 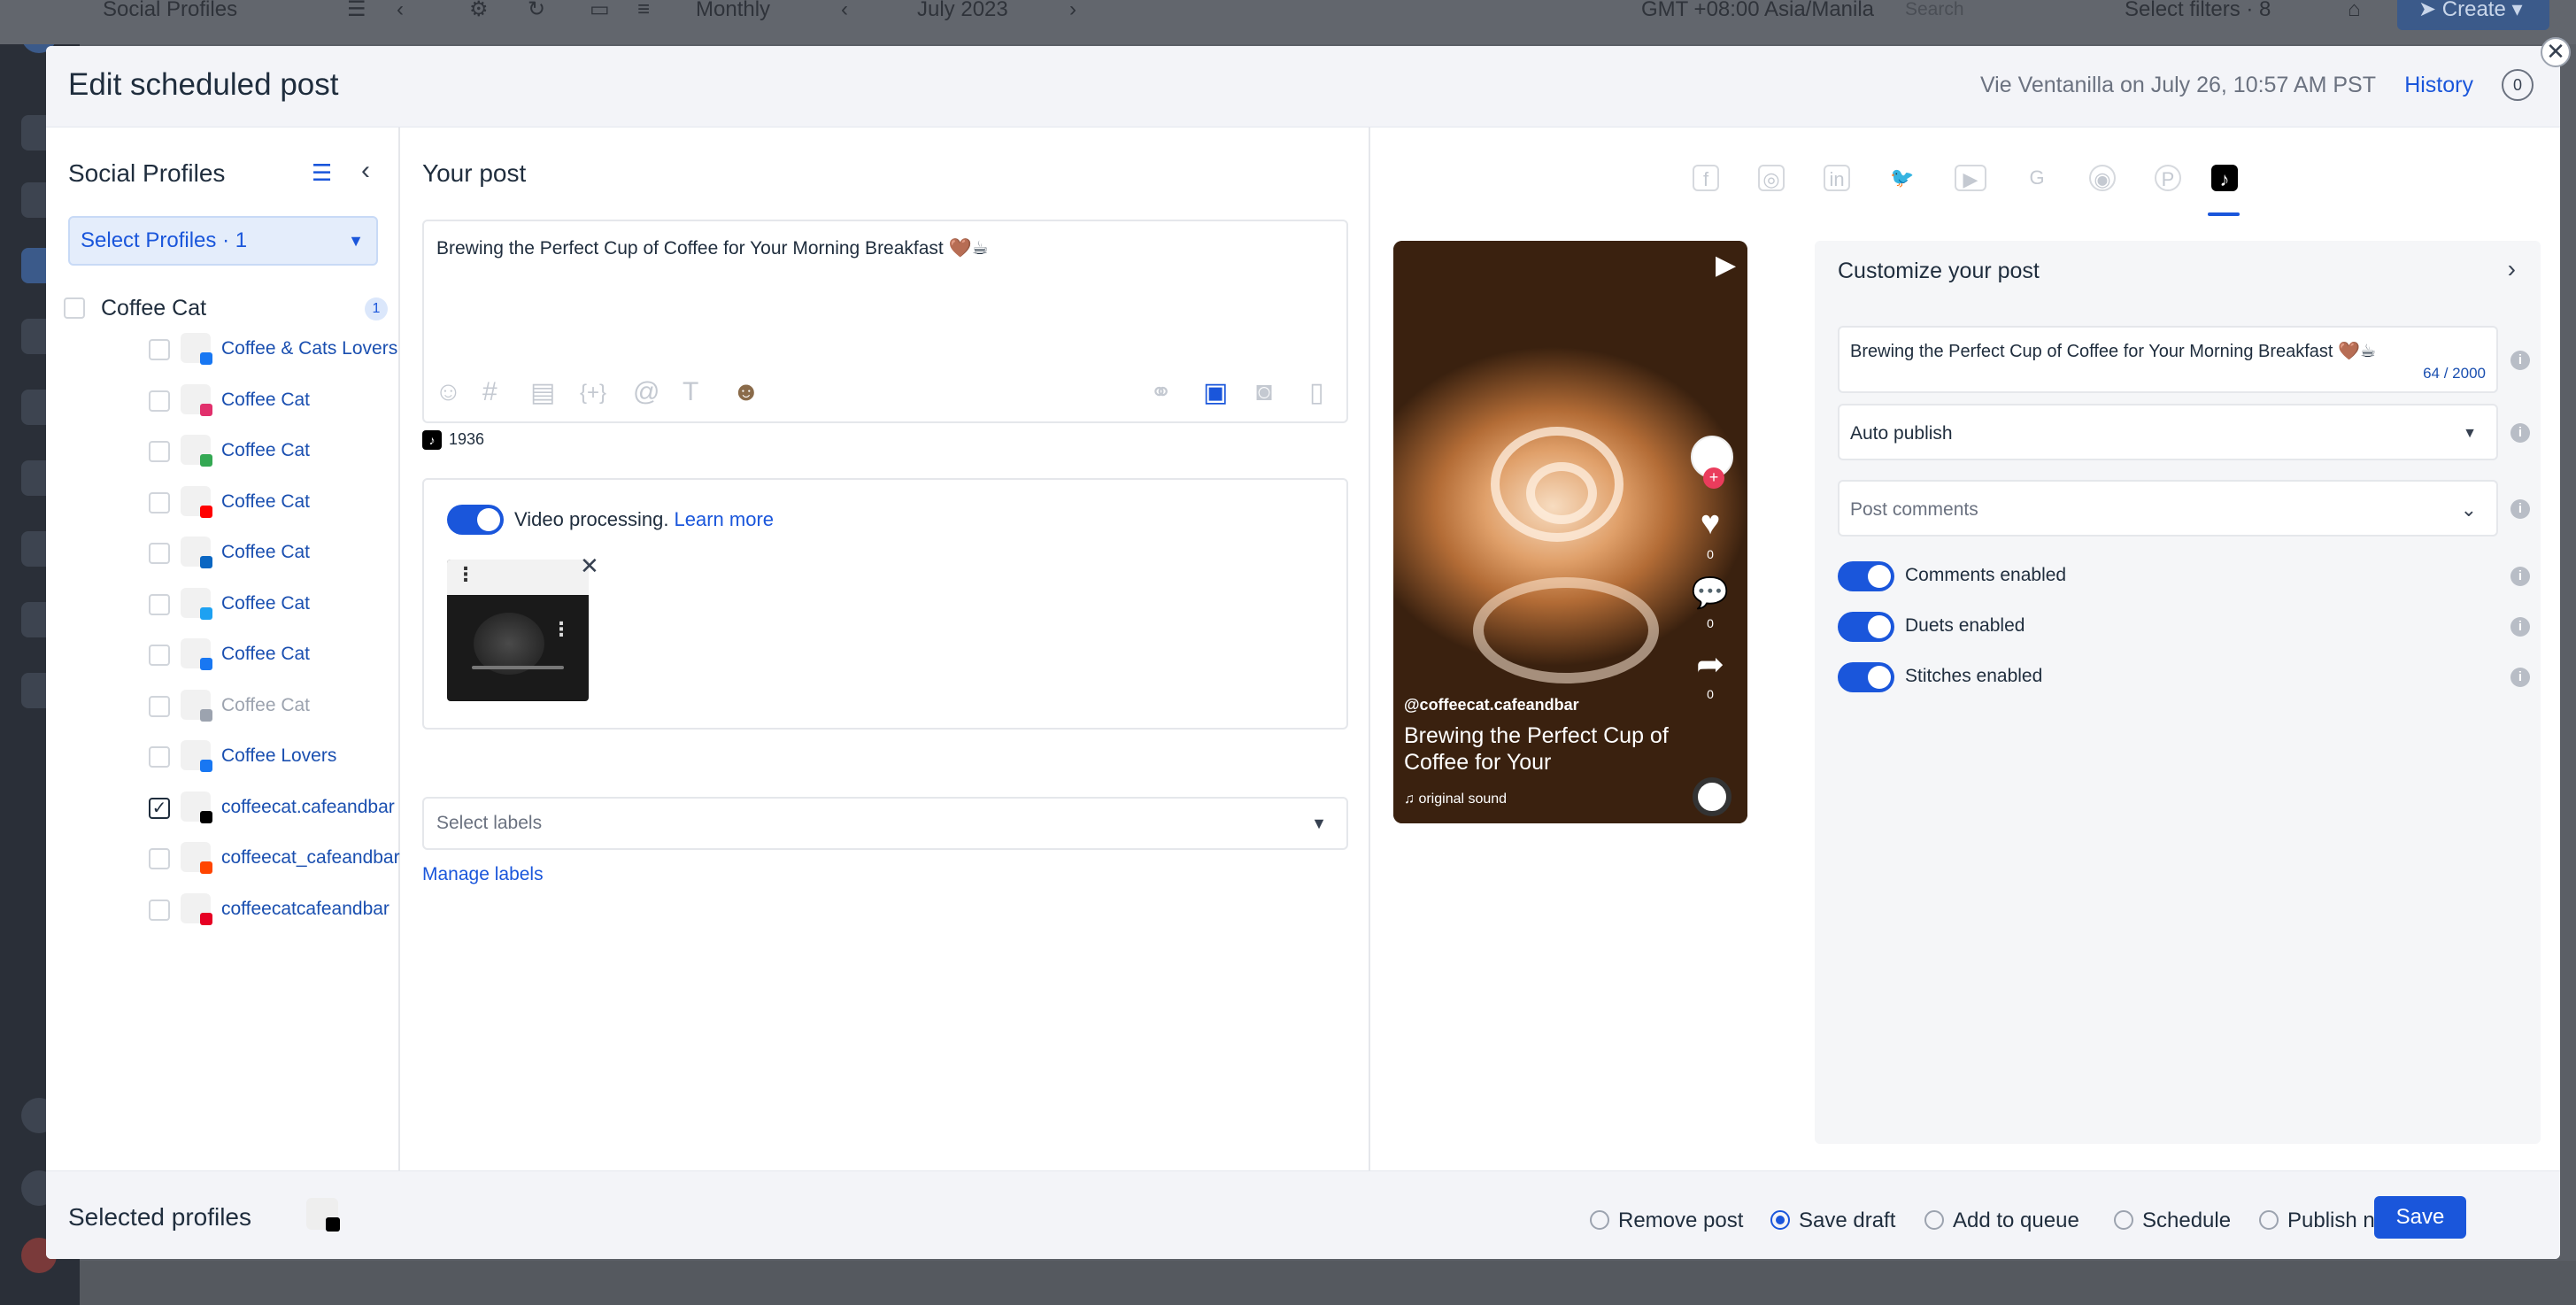 I want to click on drag-handle-icon: ⋮, so click(x=465, y=574).